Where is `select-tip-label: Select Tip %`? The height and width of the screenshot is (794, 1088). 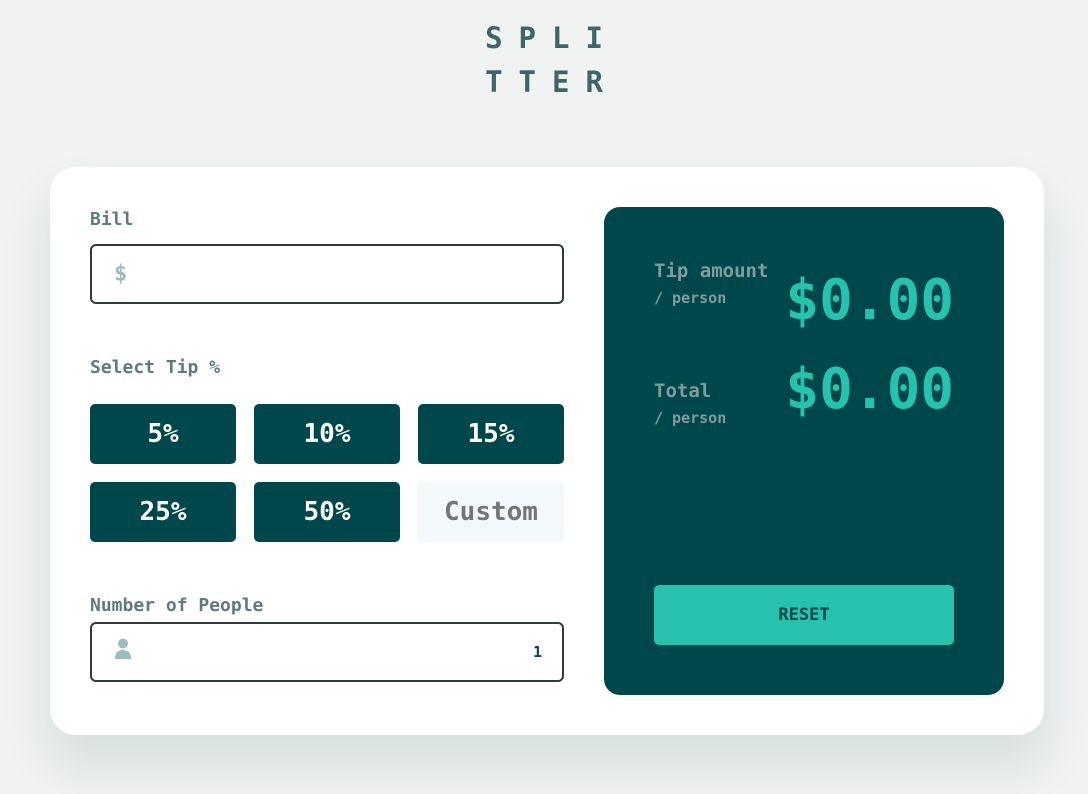 select-tip-label: Select Tip % is located at coordinates (155, 367).